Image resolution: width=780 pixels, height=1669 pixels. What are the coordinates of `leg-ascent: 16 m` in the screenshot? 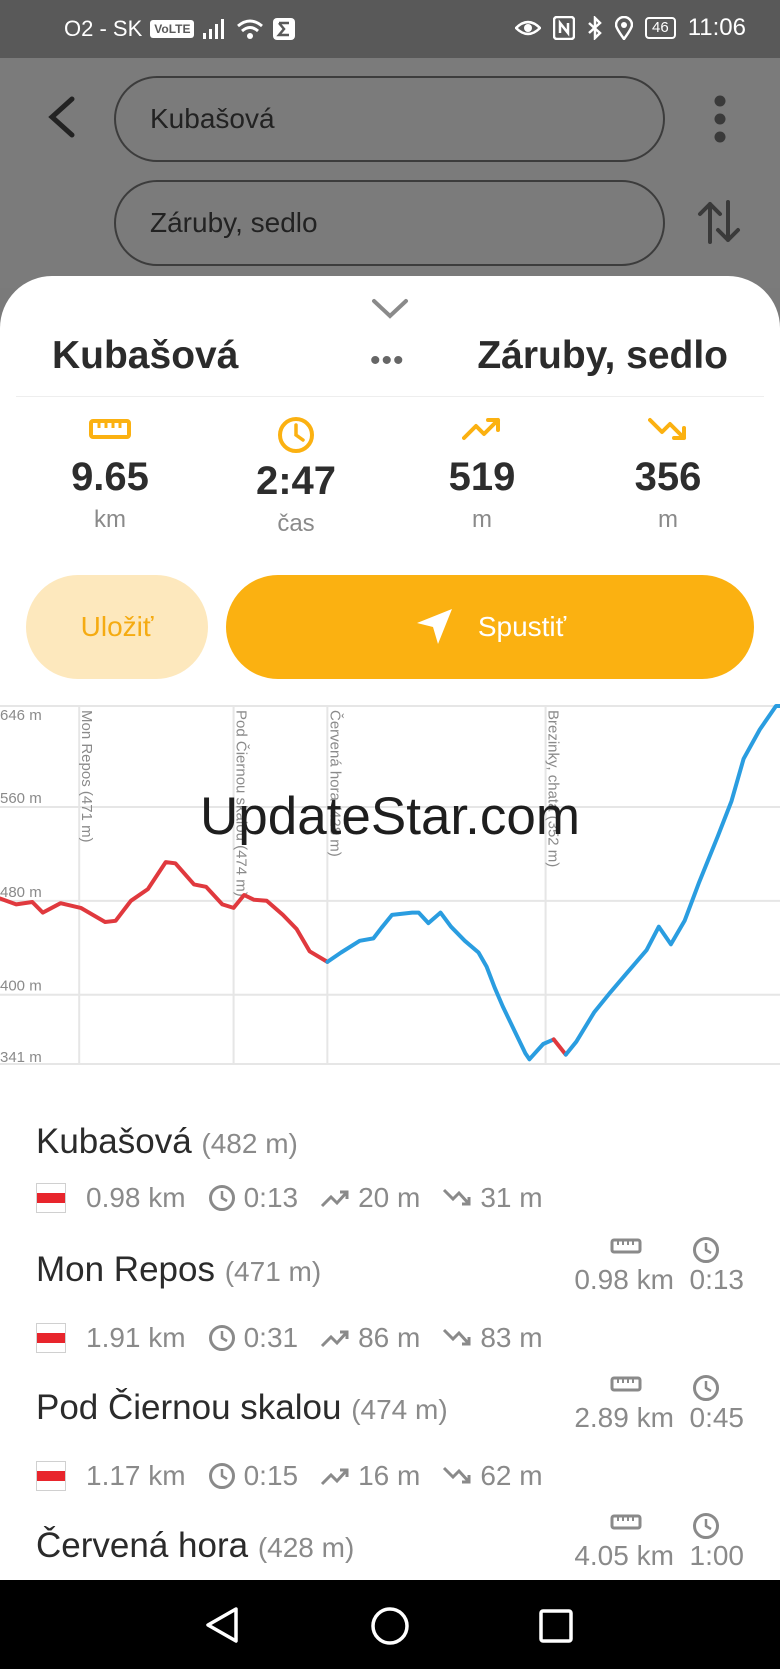 It's located at (389, 1475).